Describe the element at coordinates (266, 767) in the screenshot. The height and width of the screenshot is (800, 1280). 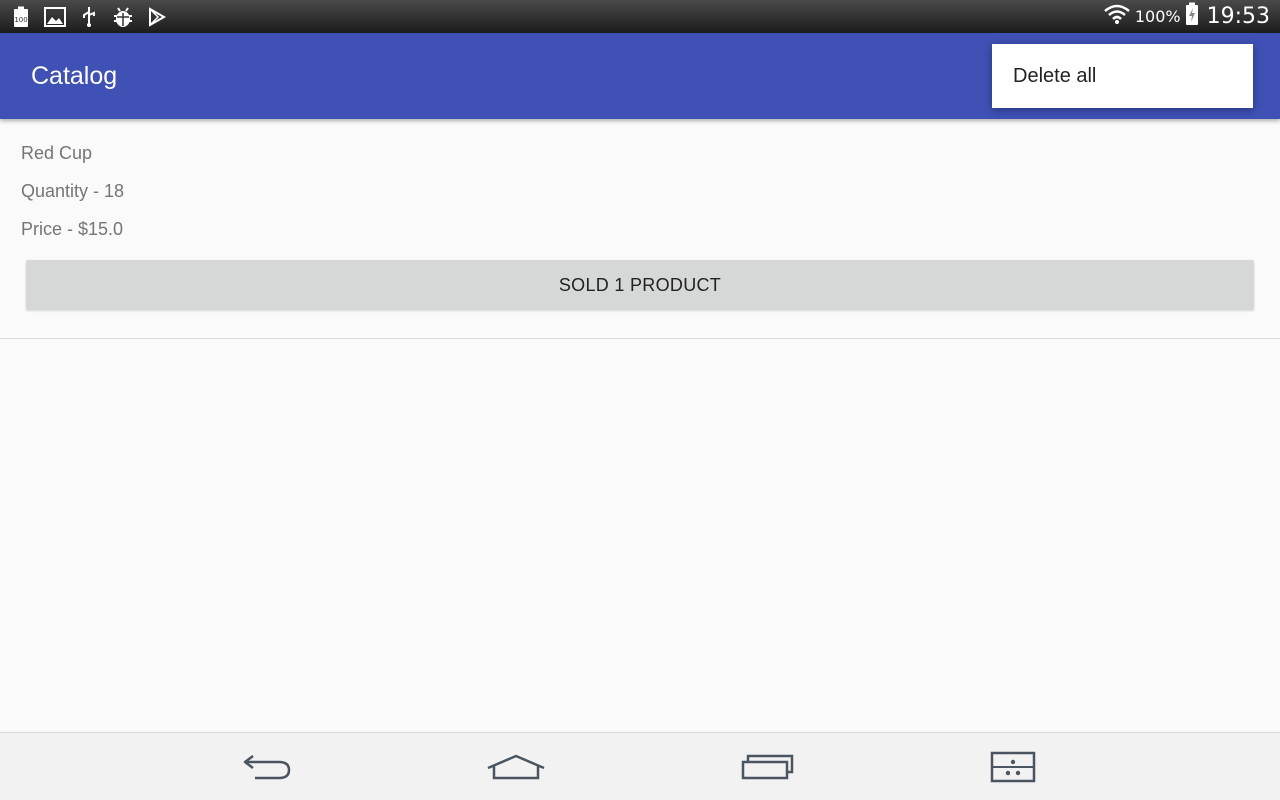
I see `back-icon` at that location.